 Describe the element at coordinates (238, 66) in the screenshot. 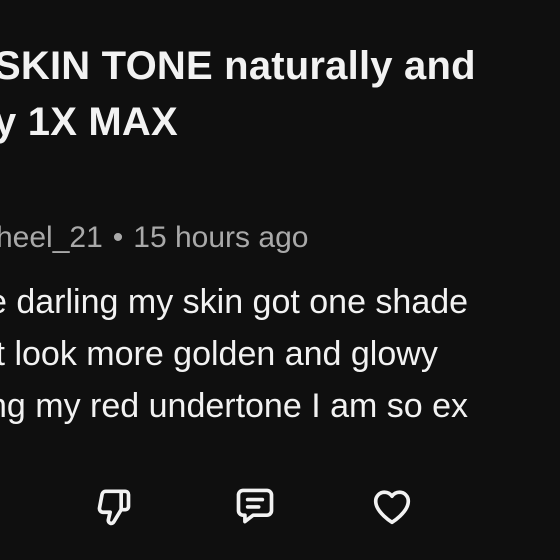

I see `post-title-line-1: SKIN TONE naturally and` at that location.